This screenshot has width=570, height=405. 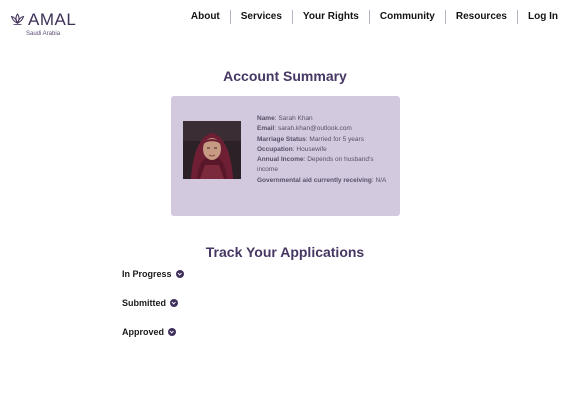 I want to click on detail-email-row: Email: sarah.khan@outlook.com, so click(x=304, y=129).